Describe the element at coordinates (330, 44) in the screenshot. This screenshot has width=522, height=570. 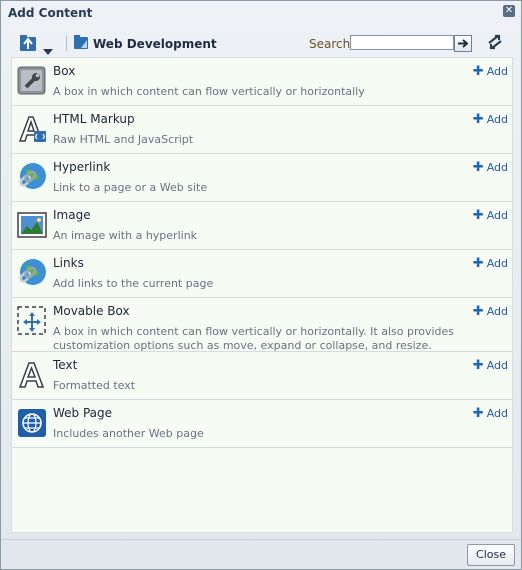
I see `search-label: Search` at that location.